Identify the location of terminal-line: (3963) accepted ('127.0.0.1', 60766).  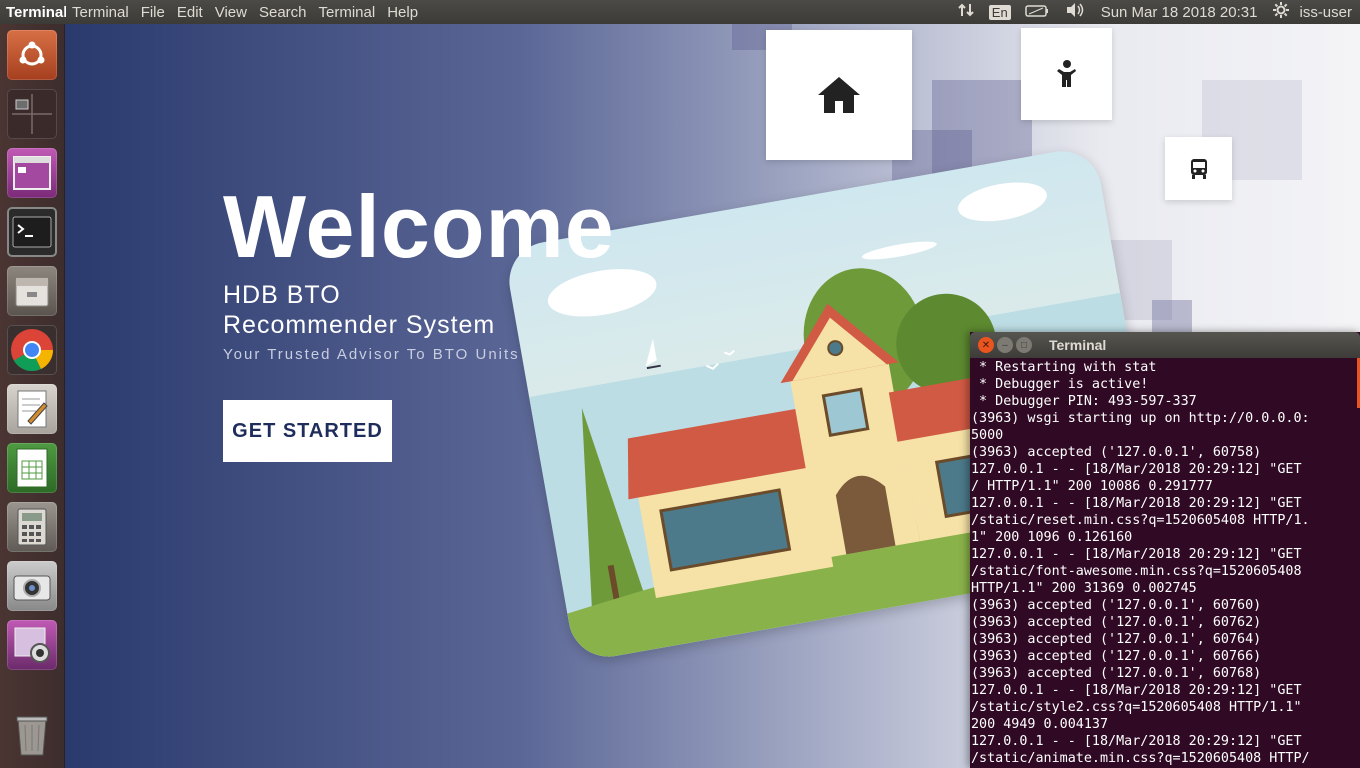
(1116, 656).